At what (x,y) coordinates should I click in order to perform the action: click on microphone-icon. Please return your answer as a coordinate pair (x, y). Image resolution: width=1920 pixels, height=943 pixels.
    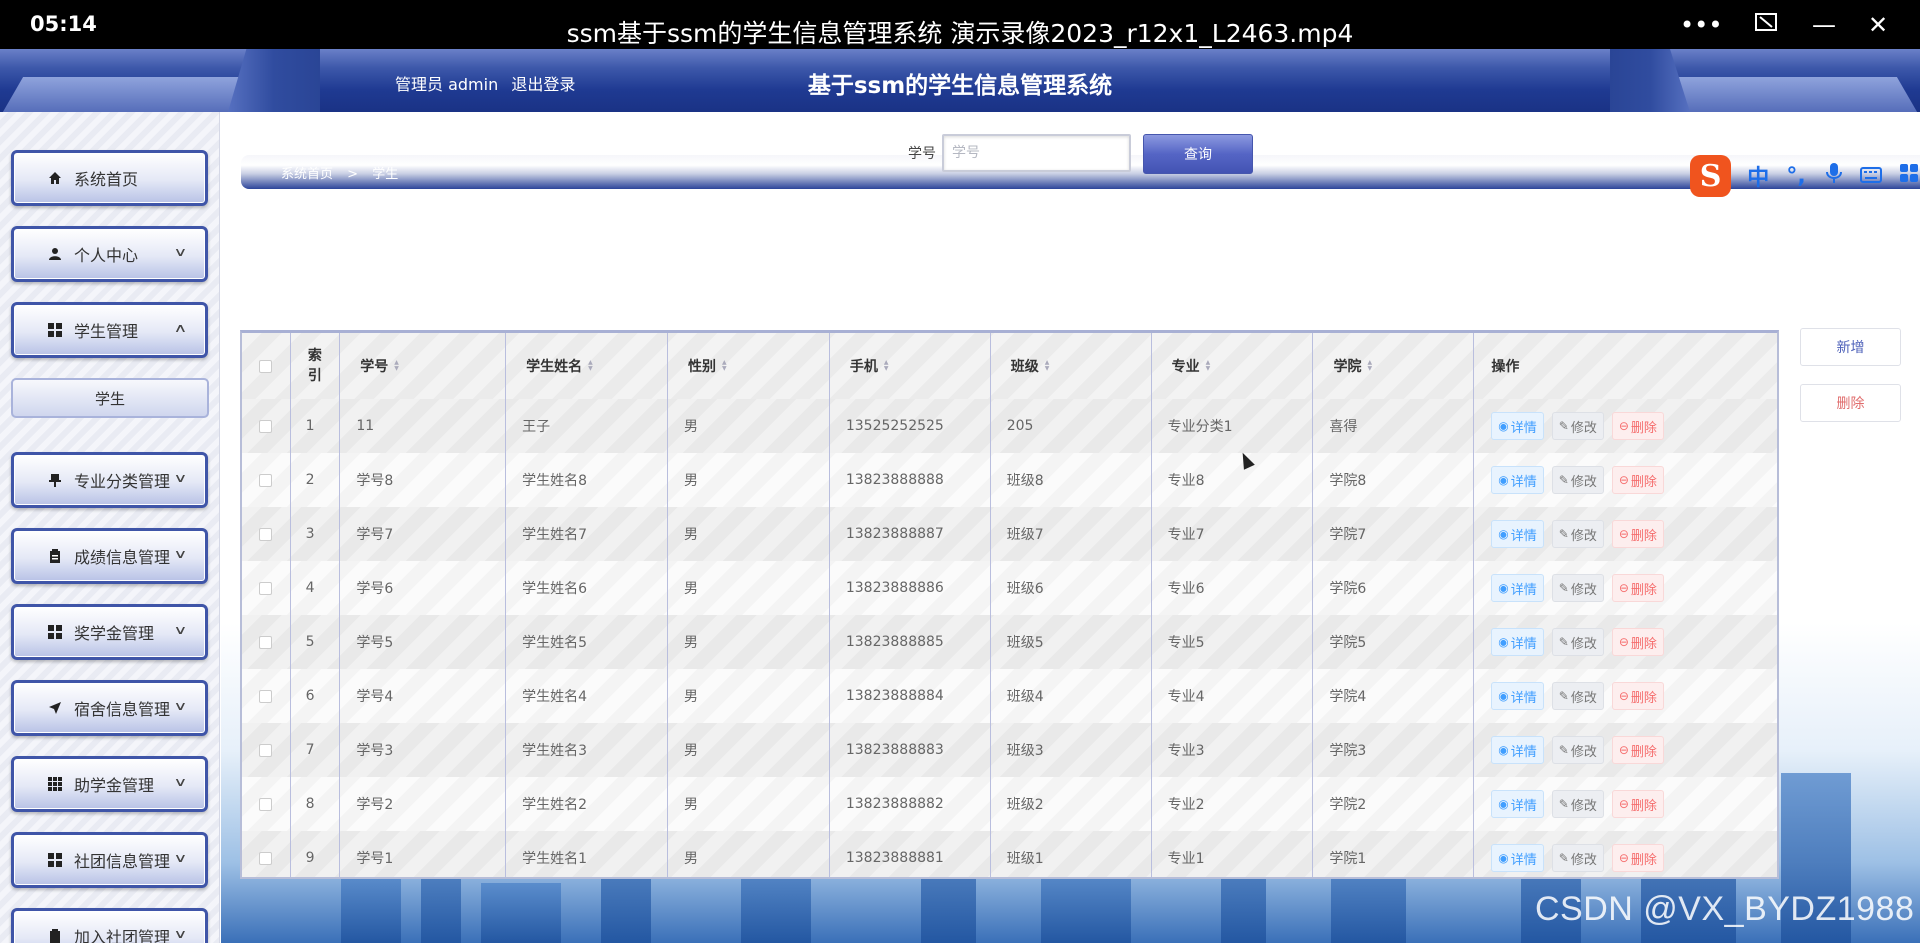
    Looking at the image, I should click on (1834, 176).